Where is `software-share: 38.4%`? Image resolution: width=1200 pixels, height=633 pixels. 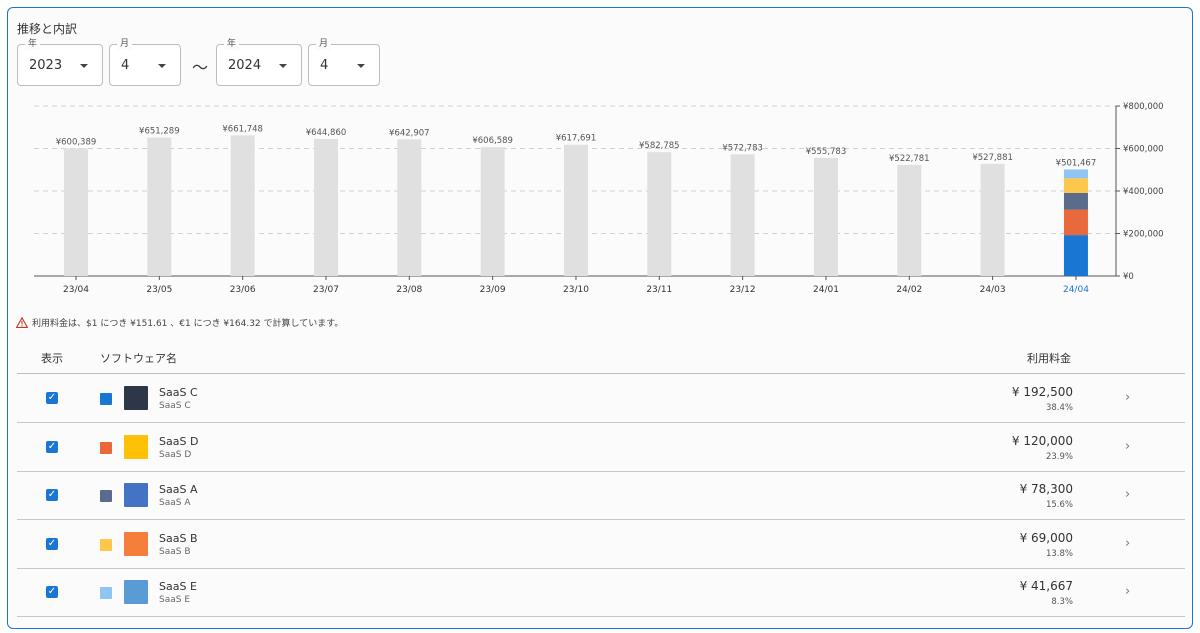
software-share: 38.4% is located at coordinates (1059, 408).